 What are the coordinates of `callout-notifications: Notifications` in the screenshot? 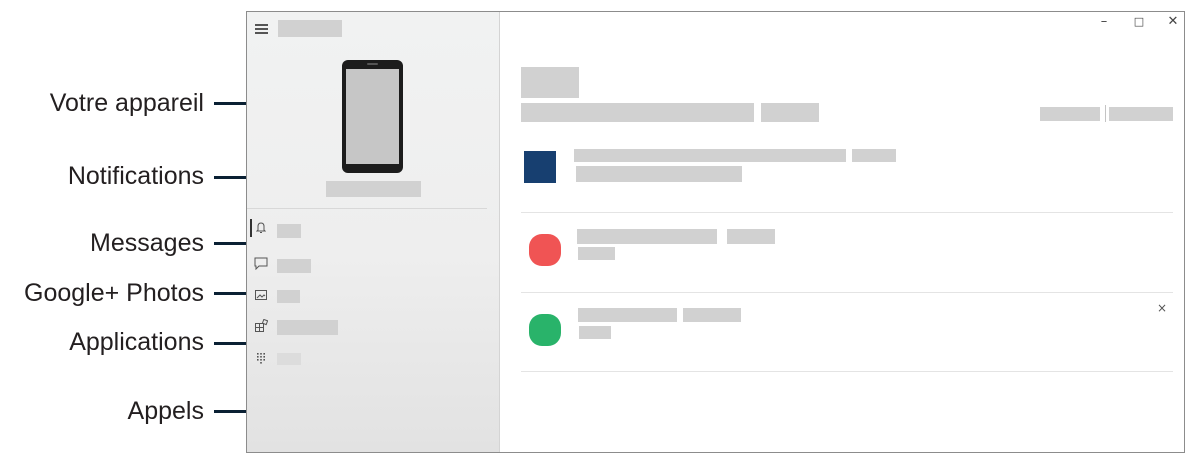 It's located at (135, 176).